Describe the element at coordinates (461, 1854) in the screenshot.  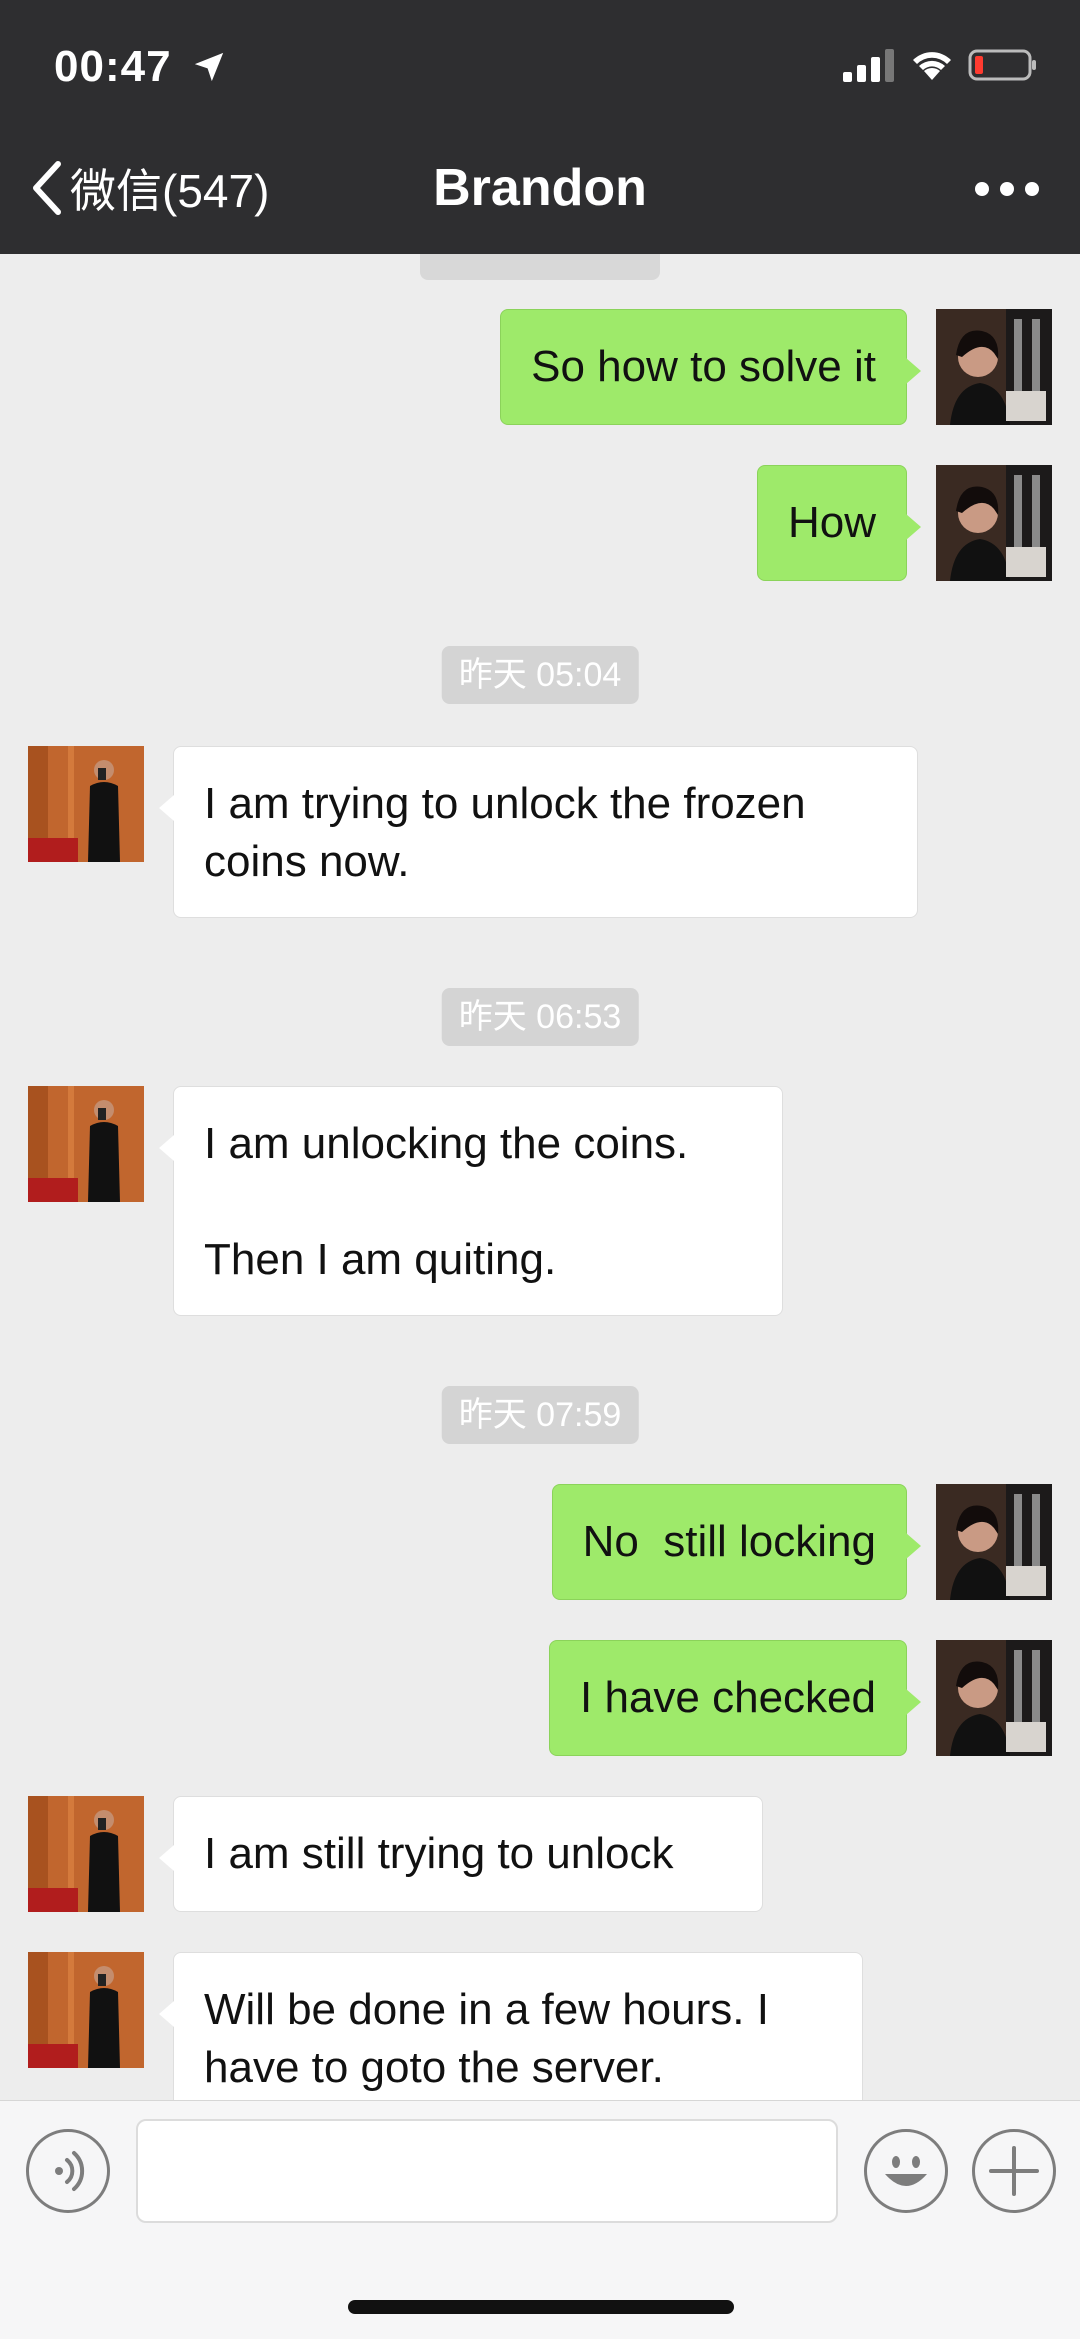
I see `message-bubble-received: I am still trying to unlock` at that location.